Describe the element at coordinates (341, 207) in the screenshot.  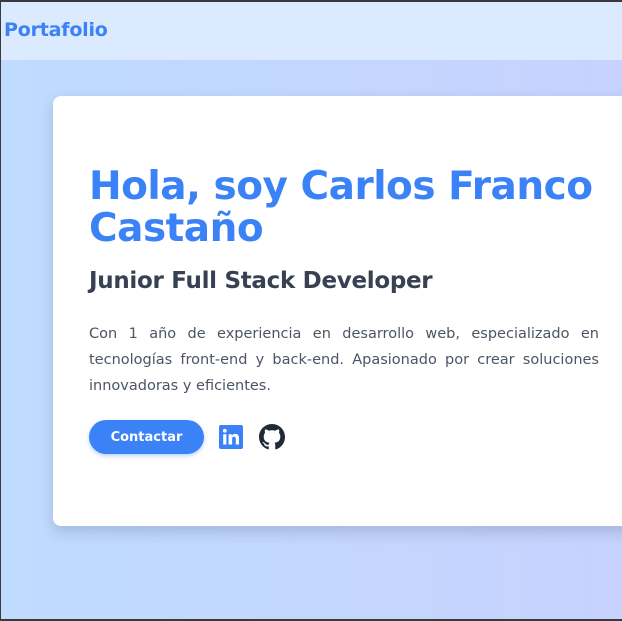
I see `hero-title: Hola, soy Carlos Franco Castaño` at that location.